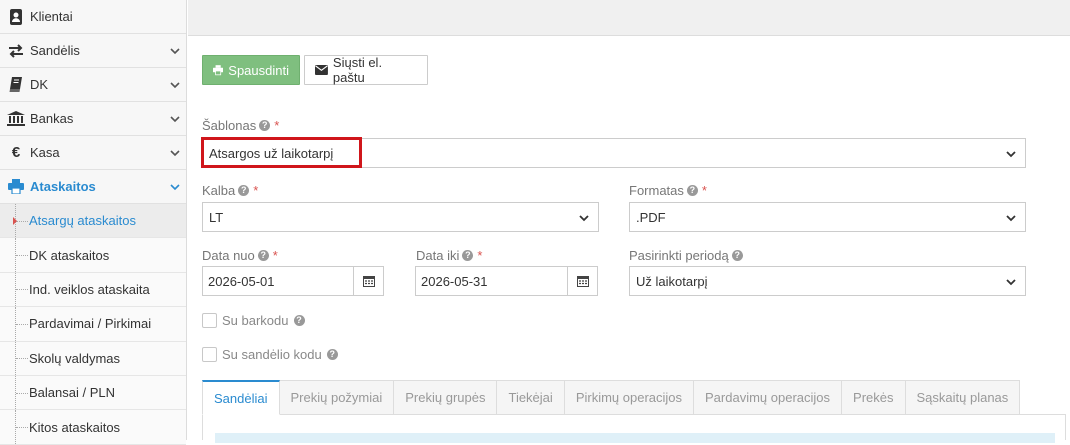 The height and width of the screenshot is (445, 1070). Describe the element at coordinates (241, 397) in the screenshot. I see `tab-sandeliai: Sandėliai` at that location.